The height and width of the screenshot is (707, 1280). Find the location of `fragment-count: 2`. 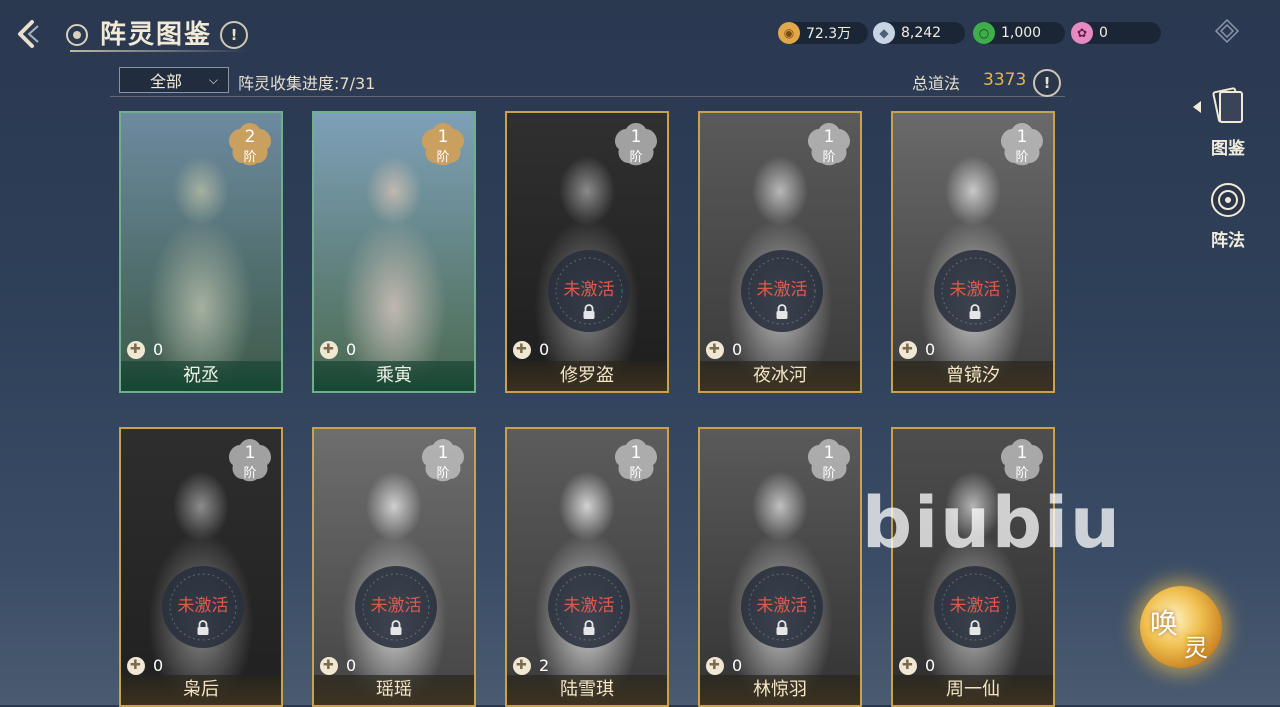

fragment-count: 2 is located at coordinates (531, 665).